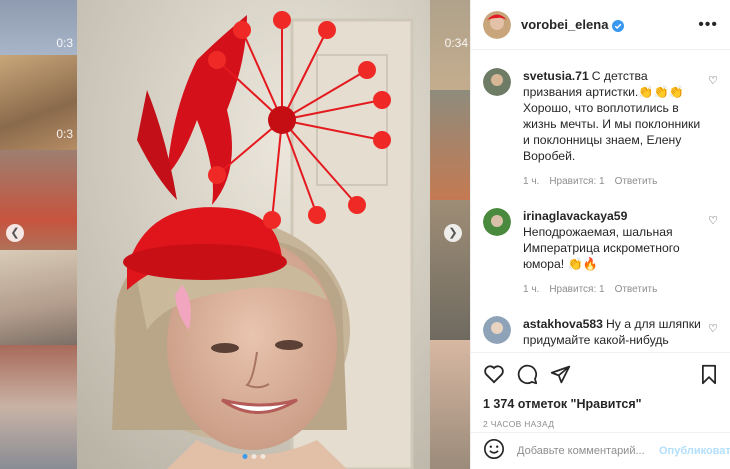 The height and width of the screenshot is (469, 730). I want to click on username: vorobei_elena, so click(564, 24).